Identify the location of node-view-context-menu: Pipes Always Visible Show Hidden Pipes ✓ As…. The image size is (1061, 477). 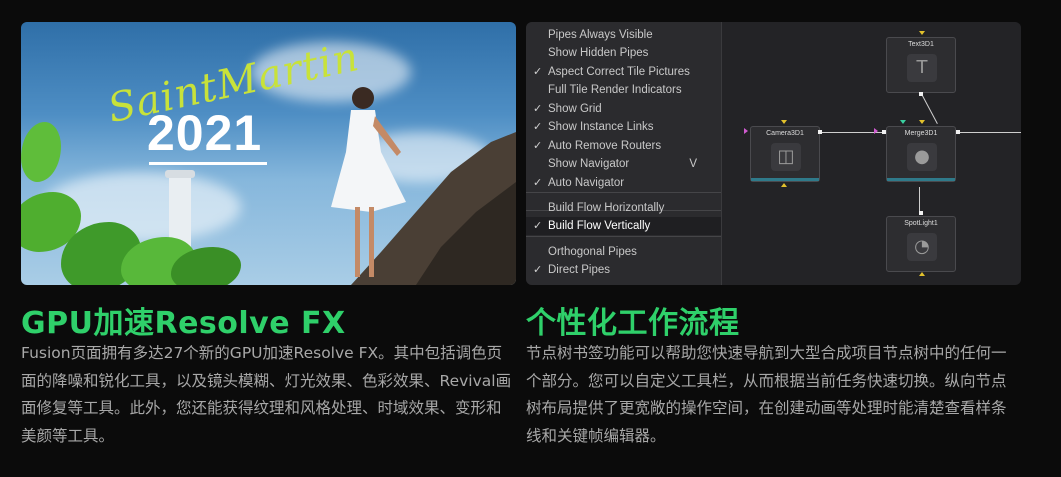
(624, 153).